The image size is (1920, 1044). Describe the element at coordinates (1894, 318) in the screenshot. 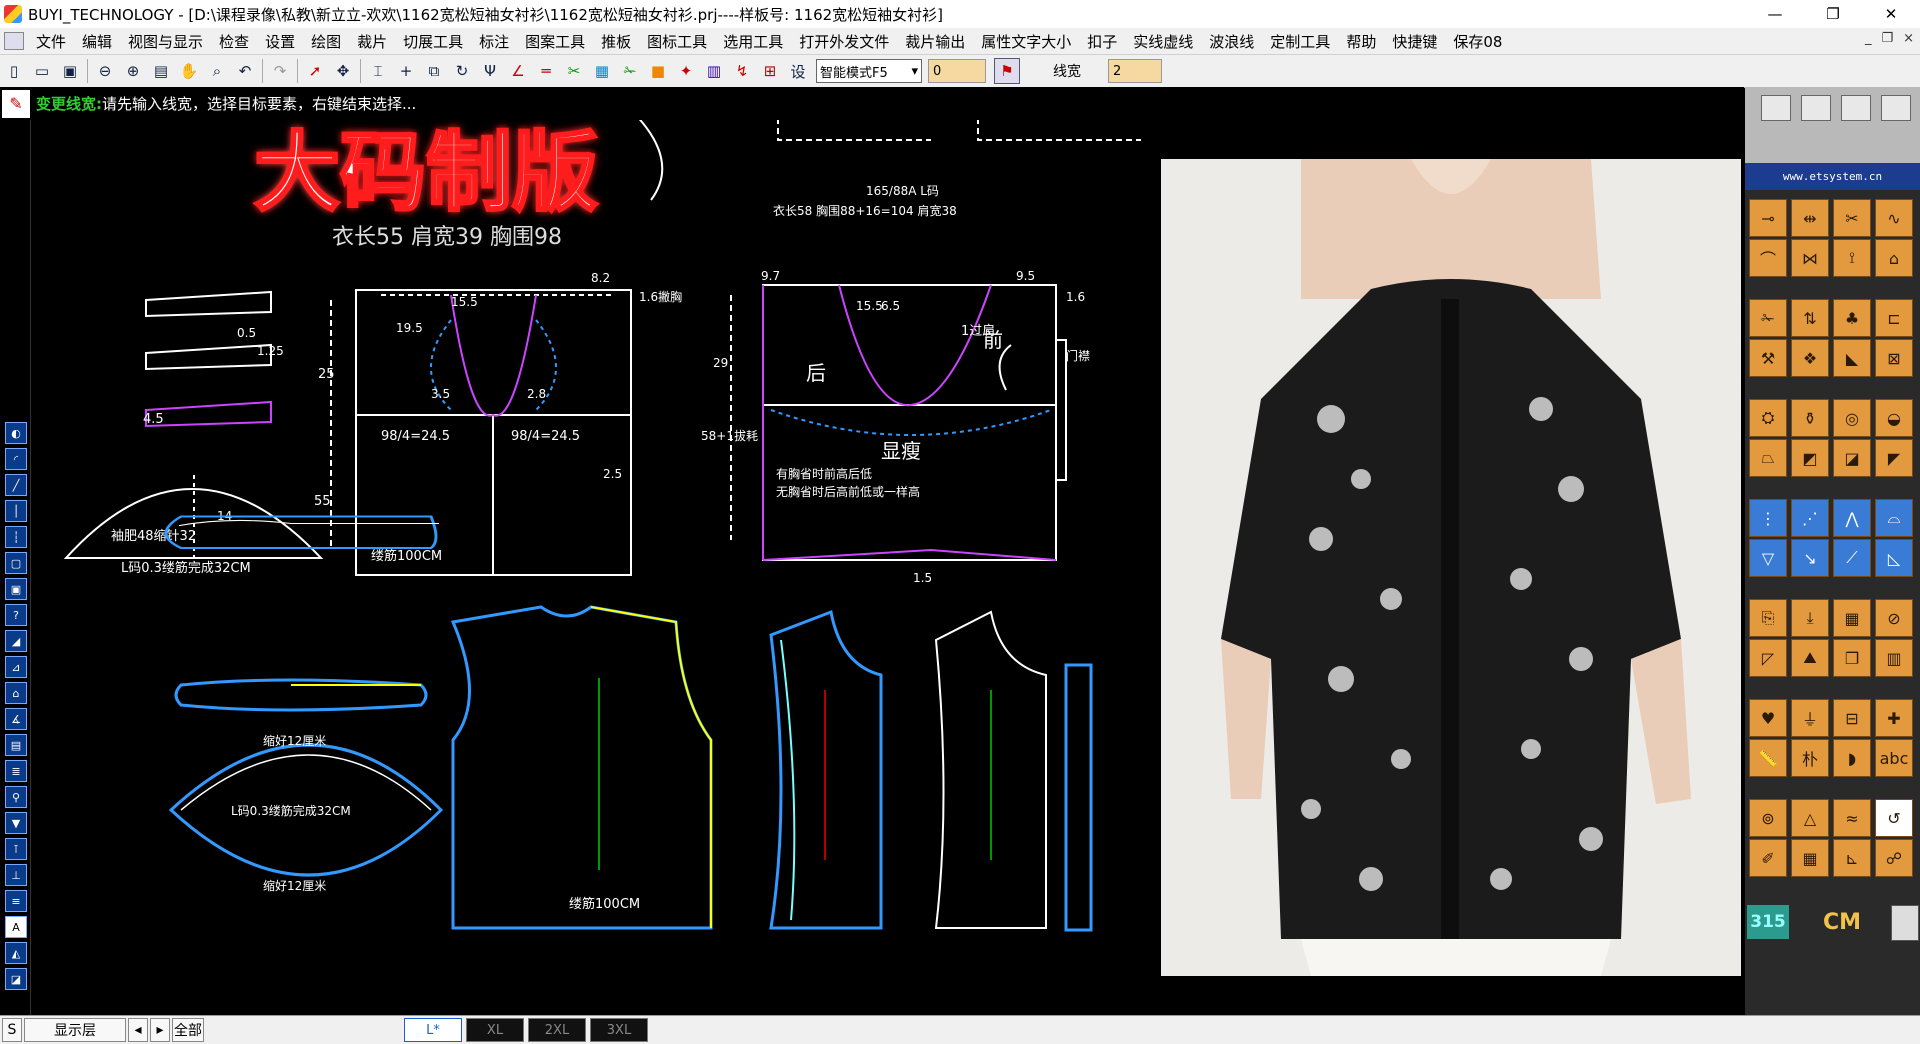

I see `tool-flip-h-icon: ⊏` at that location.